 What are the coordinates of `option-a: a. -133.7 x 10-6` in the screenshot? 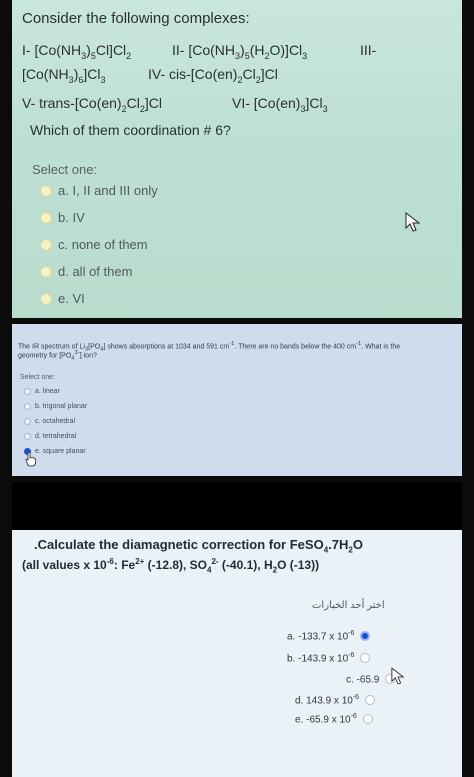 It's located at (329, 636).